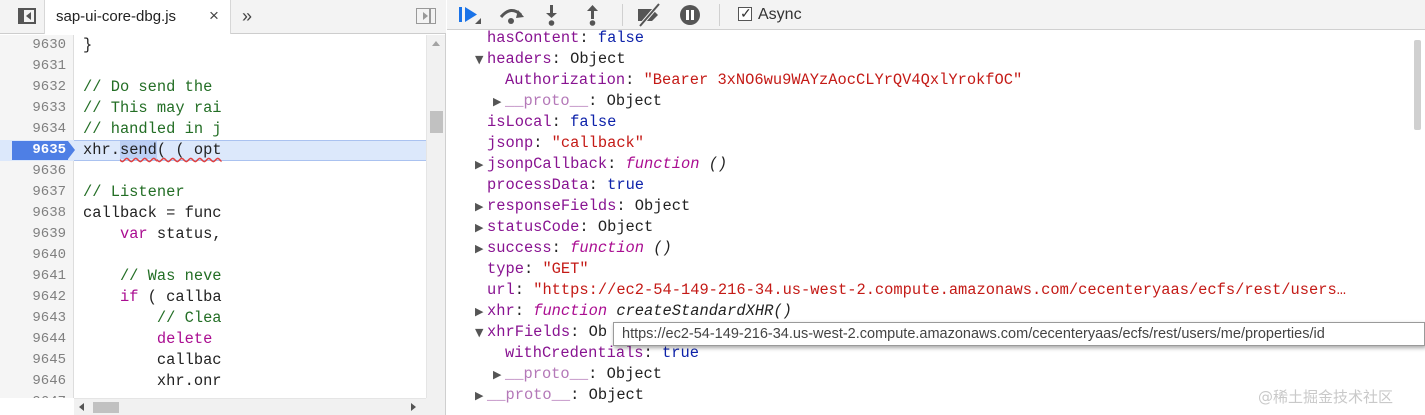  Describe the element at coordinates (559, 39) in the screenshot. I see `scope-property-row: hasContent: false` at that location.